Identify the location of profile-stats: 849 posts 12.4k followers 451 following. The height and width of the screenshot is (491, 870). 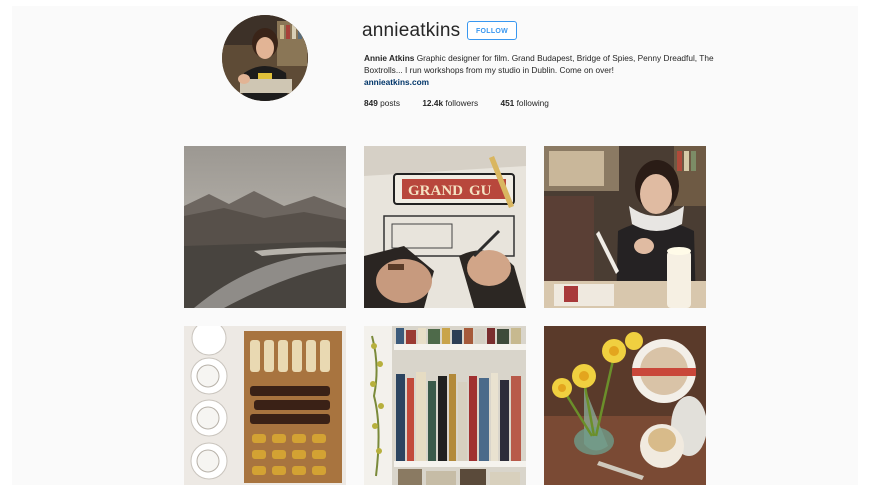
(466, 103).